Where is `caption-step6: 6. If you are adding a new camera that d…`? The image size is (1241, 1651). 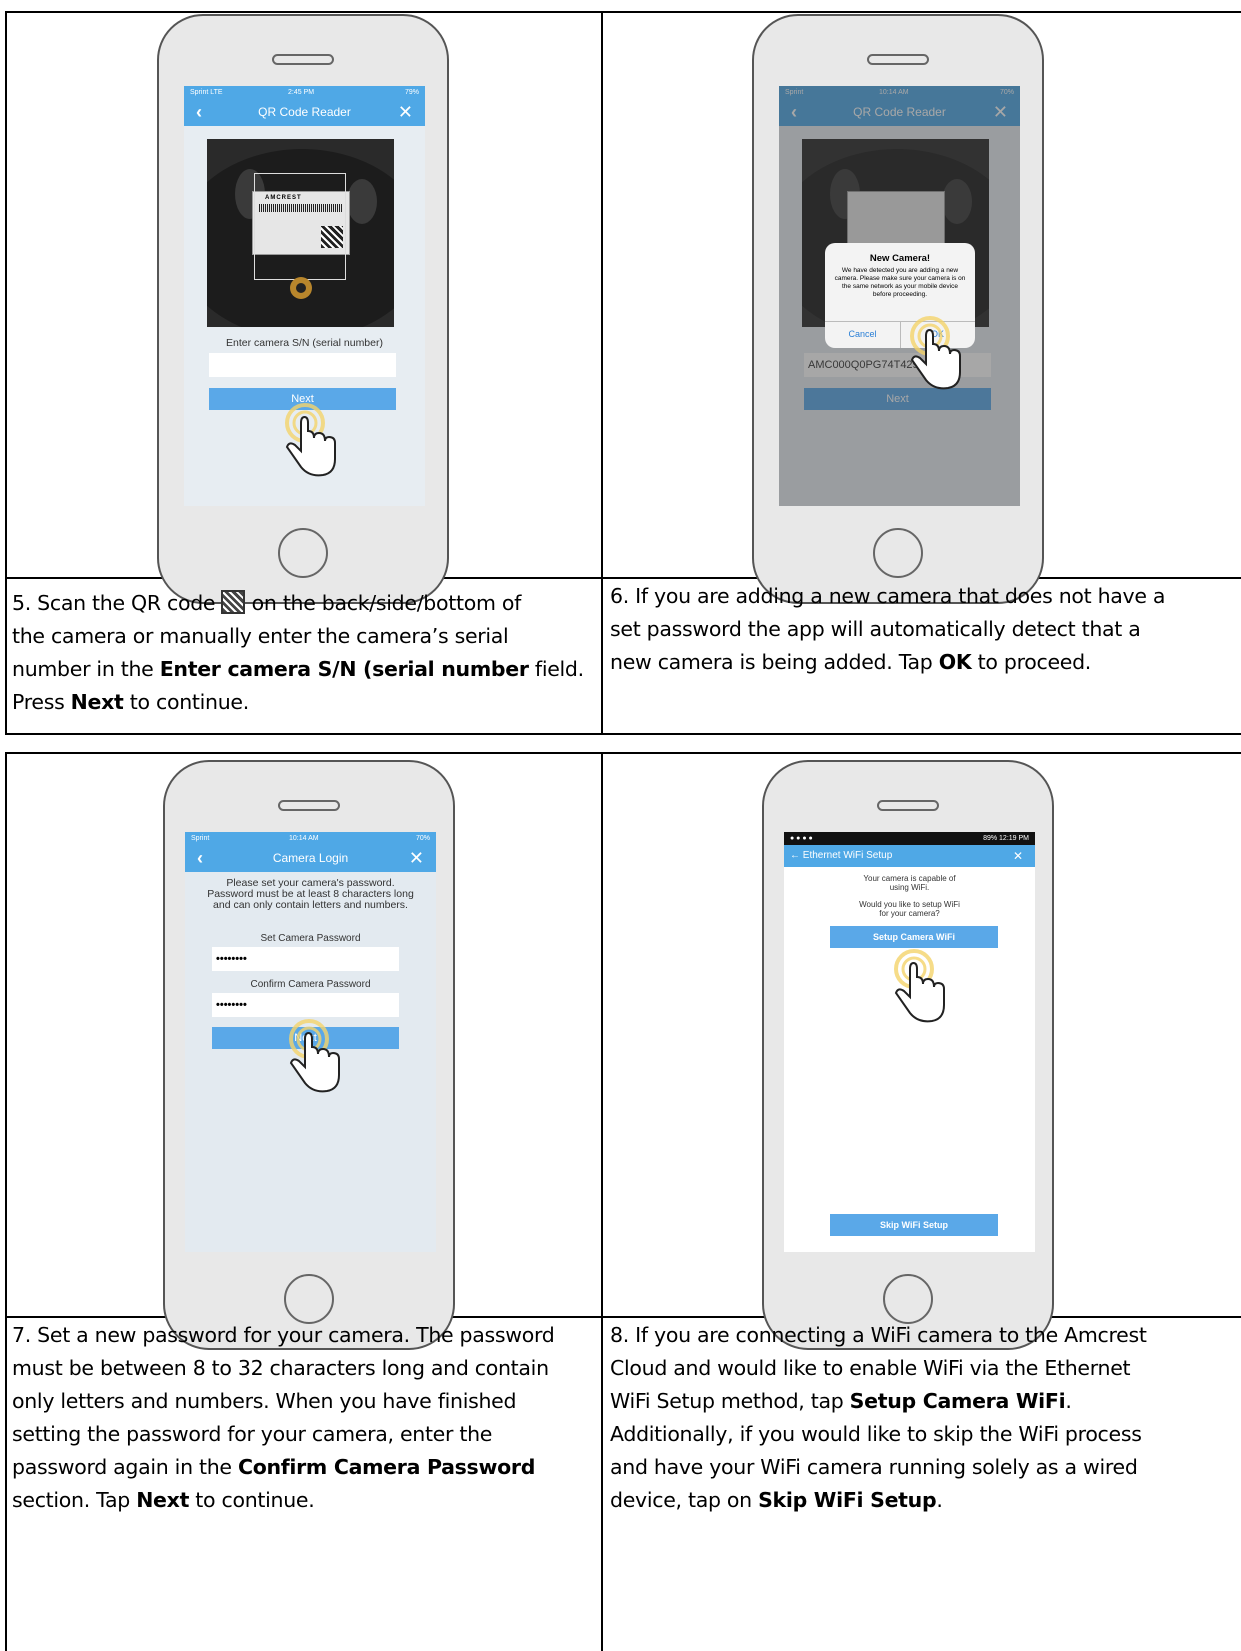 caption-step6: 6. If you are adding a new camera that d… is located at coordinates (888, 629).